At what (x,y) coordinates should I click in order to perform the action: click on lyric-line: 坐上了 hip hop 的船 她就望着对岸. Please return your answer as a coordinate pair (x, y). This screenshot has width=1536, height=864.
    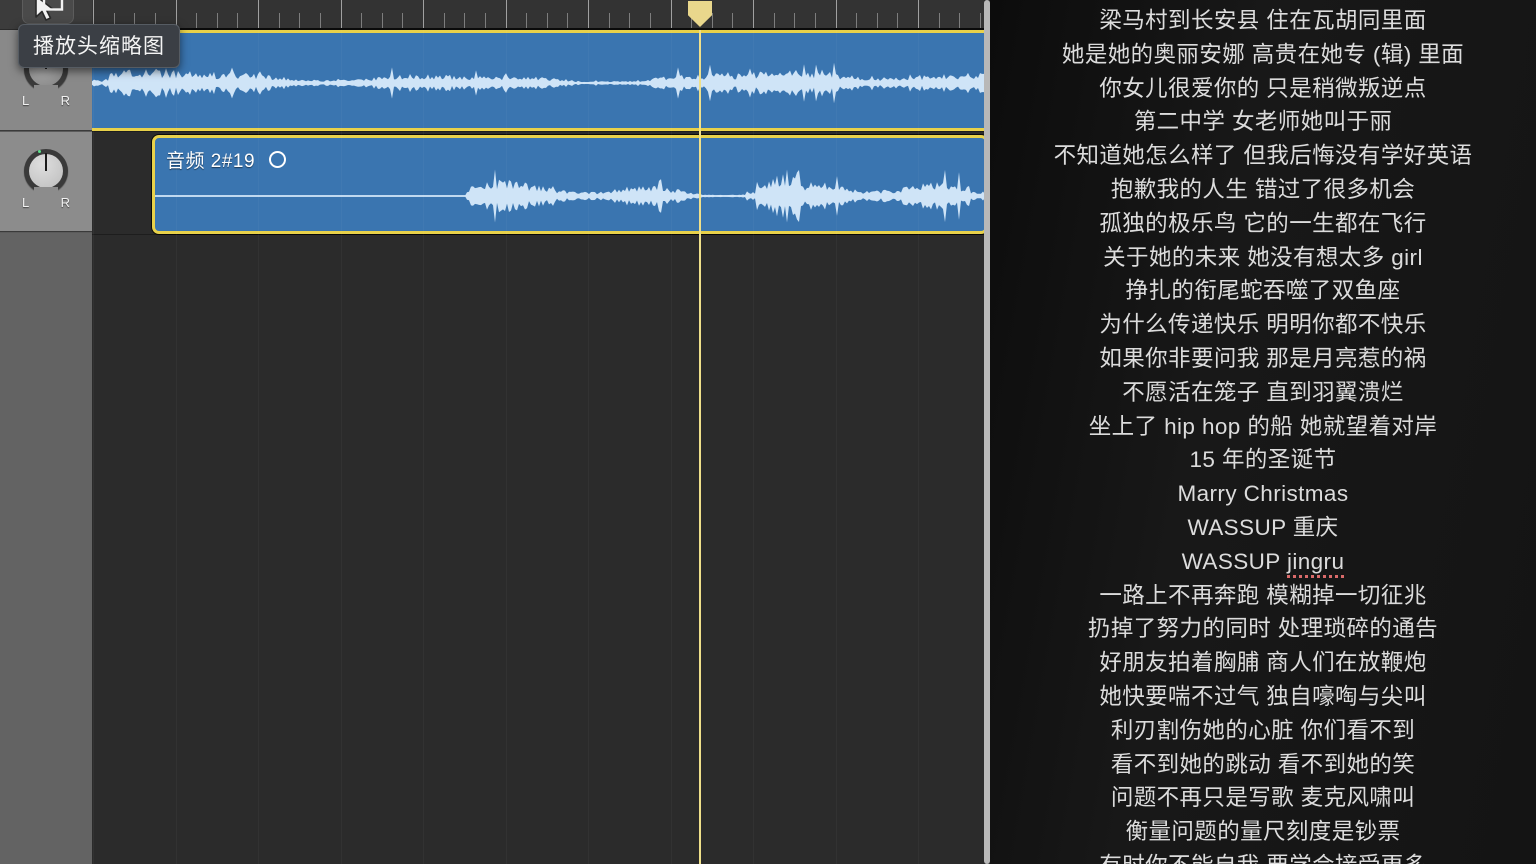
    Looking at the image, I should click on (1263, 427).